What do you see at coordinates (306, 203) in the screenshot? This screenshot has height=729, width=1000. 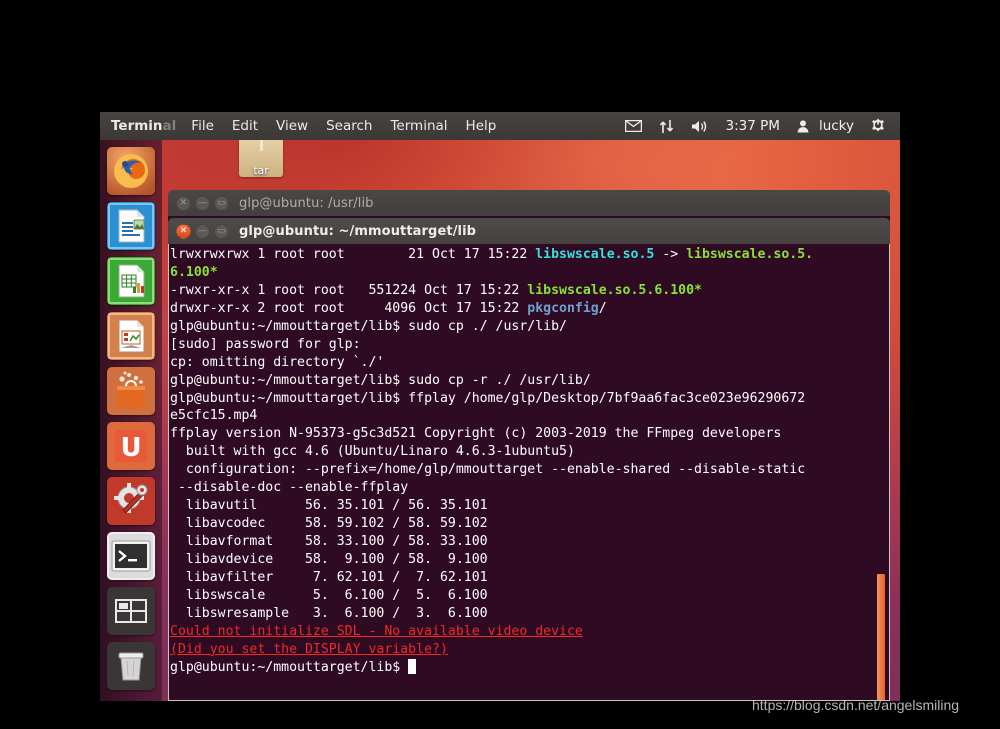 I see `window-title-background: glp@ubuntu: /usr/lib` at bounding box center [306, 203].